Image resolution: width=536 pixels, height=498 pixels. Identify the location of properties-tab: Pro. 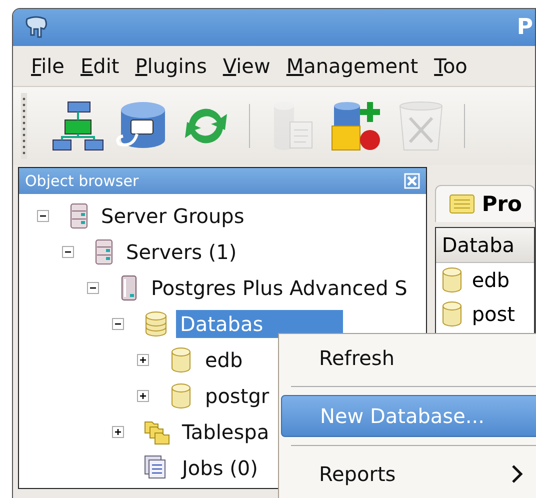
(484, 203).